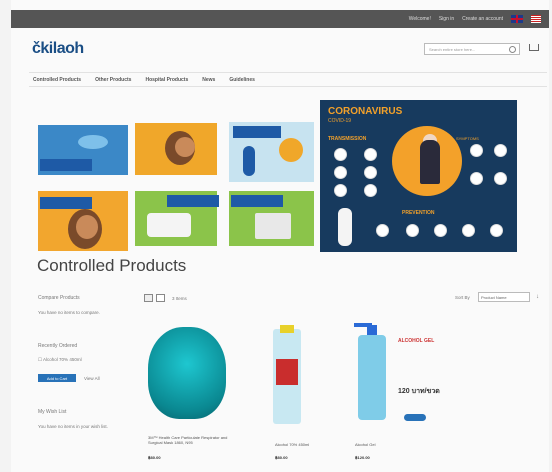 The height and width of the screenshot is (472, 552). What do you see at coordinates (347, 139) in the screenshot?
I see `poster-transmission: TRANSMISSION` at bounding box center [347, 139].